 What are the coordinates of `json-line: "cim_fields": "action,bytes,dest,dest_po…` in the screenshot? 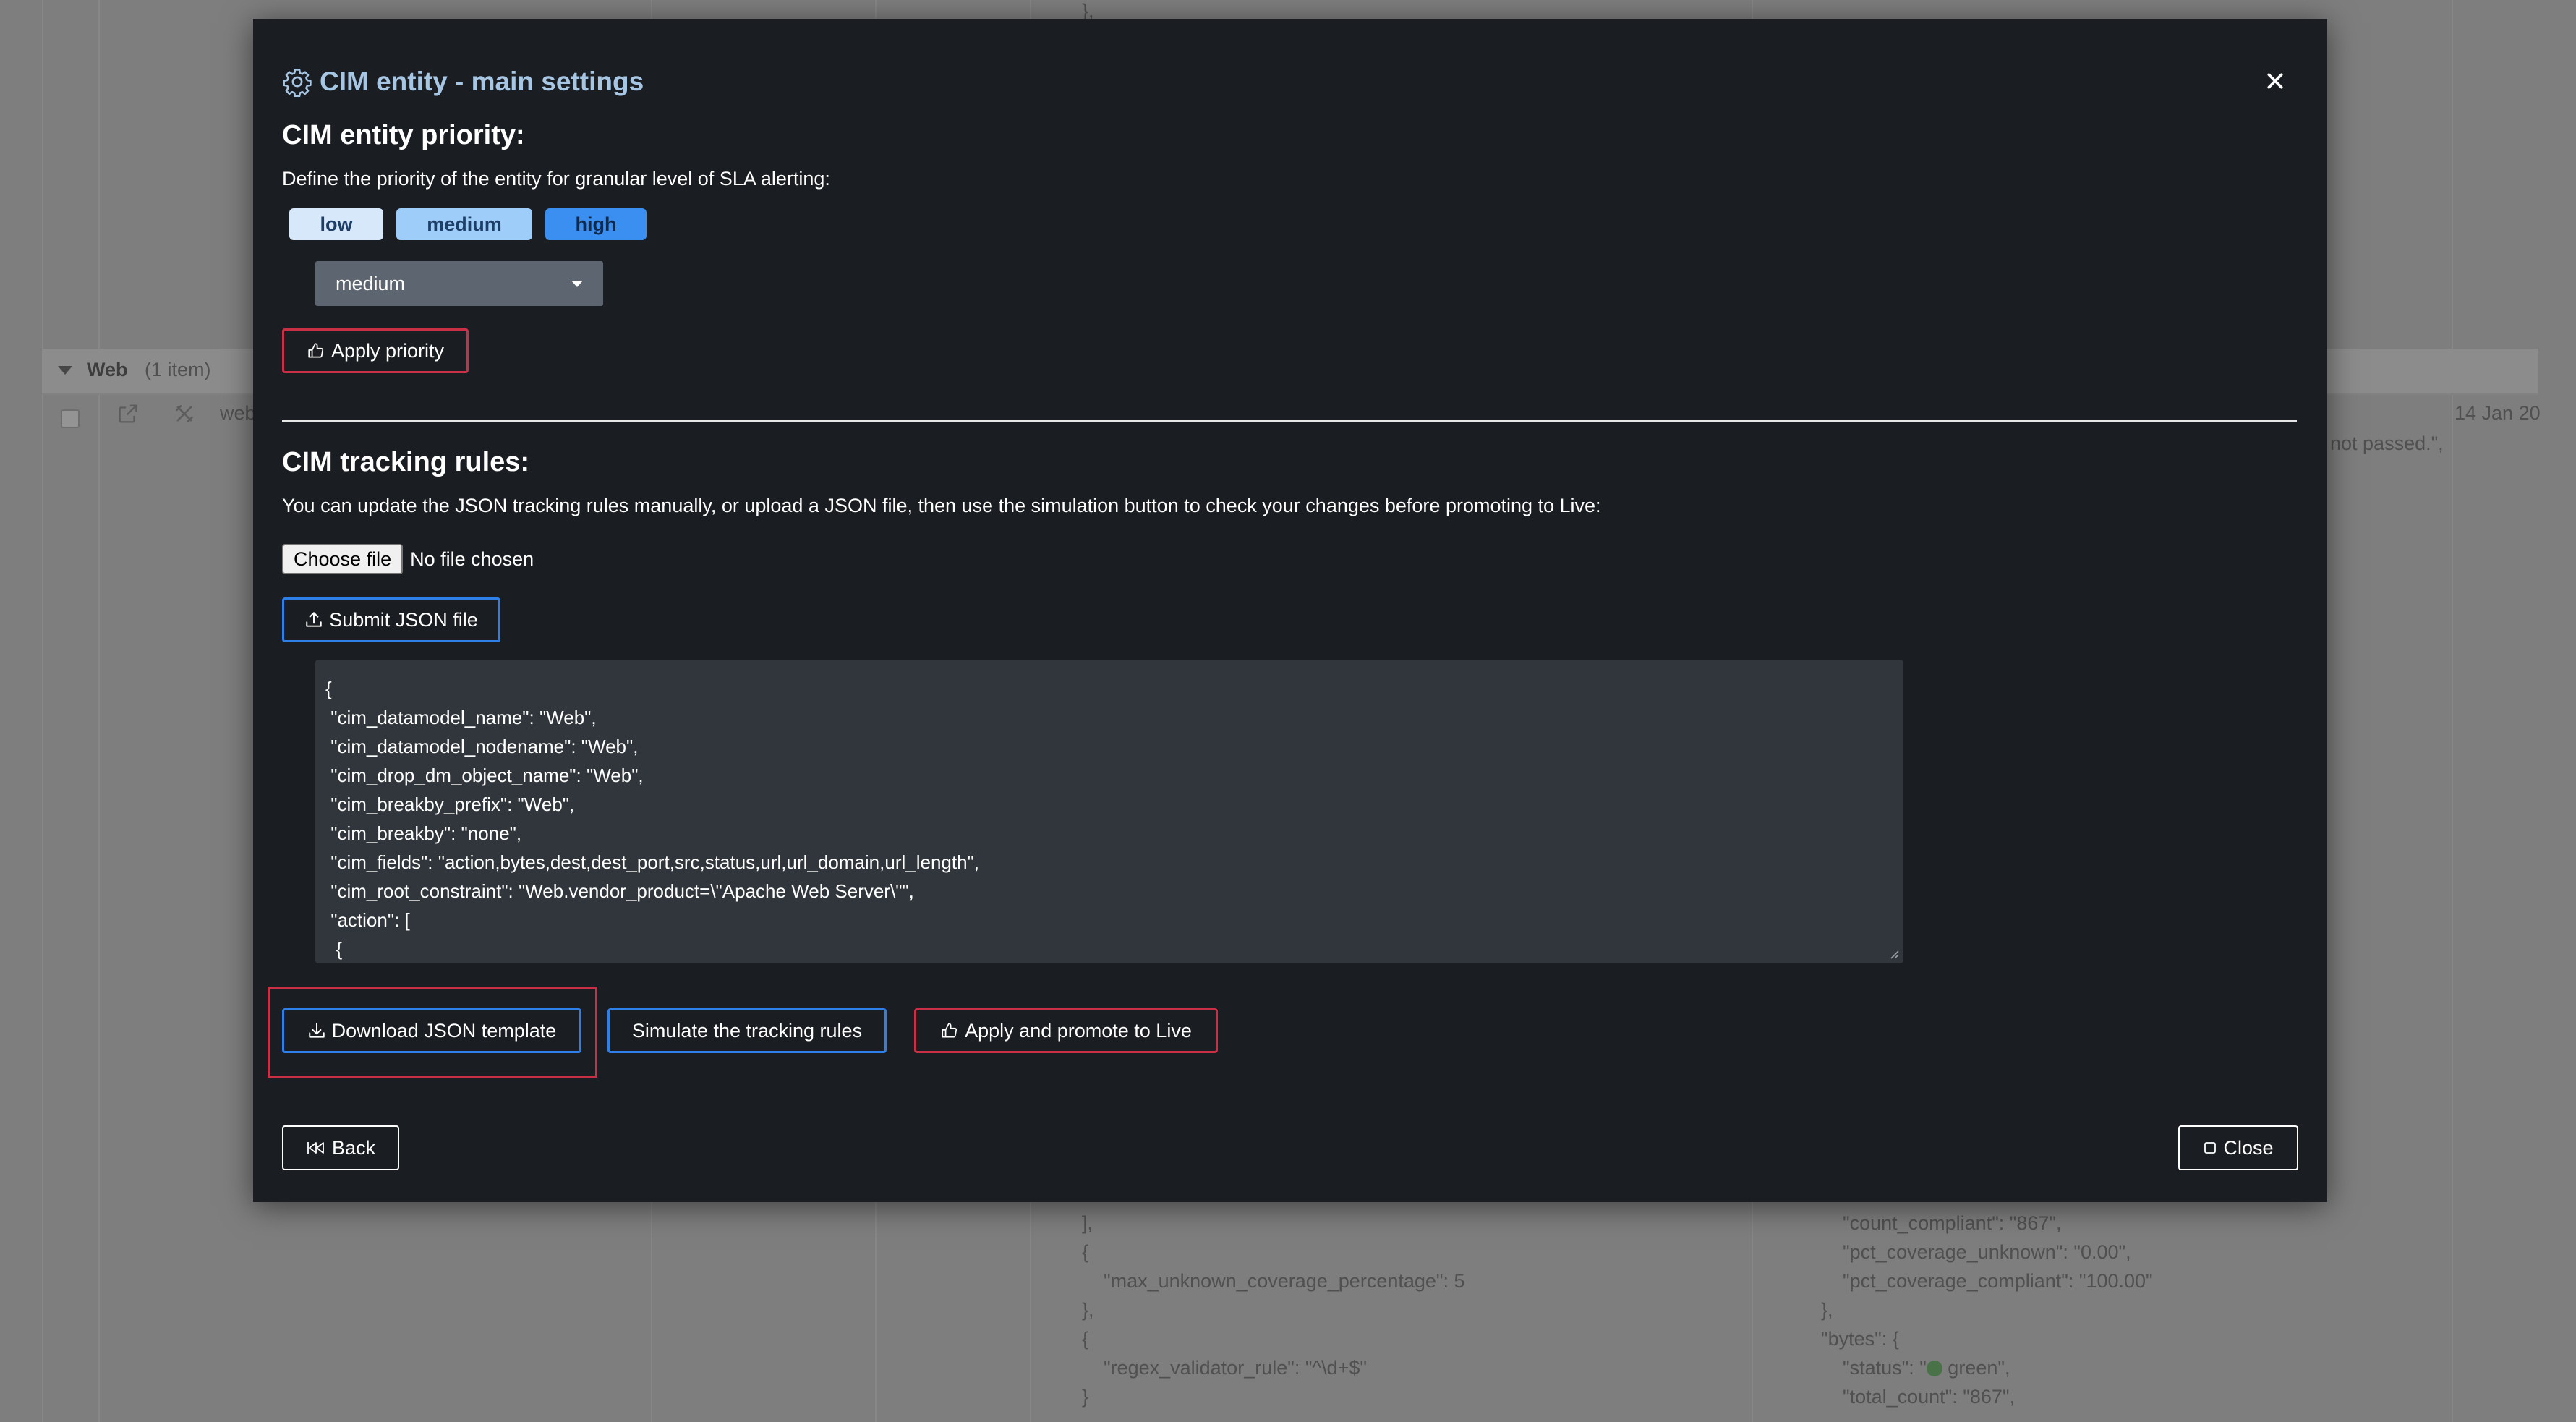 It's located at (652, 862).